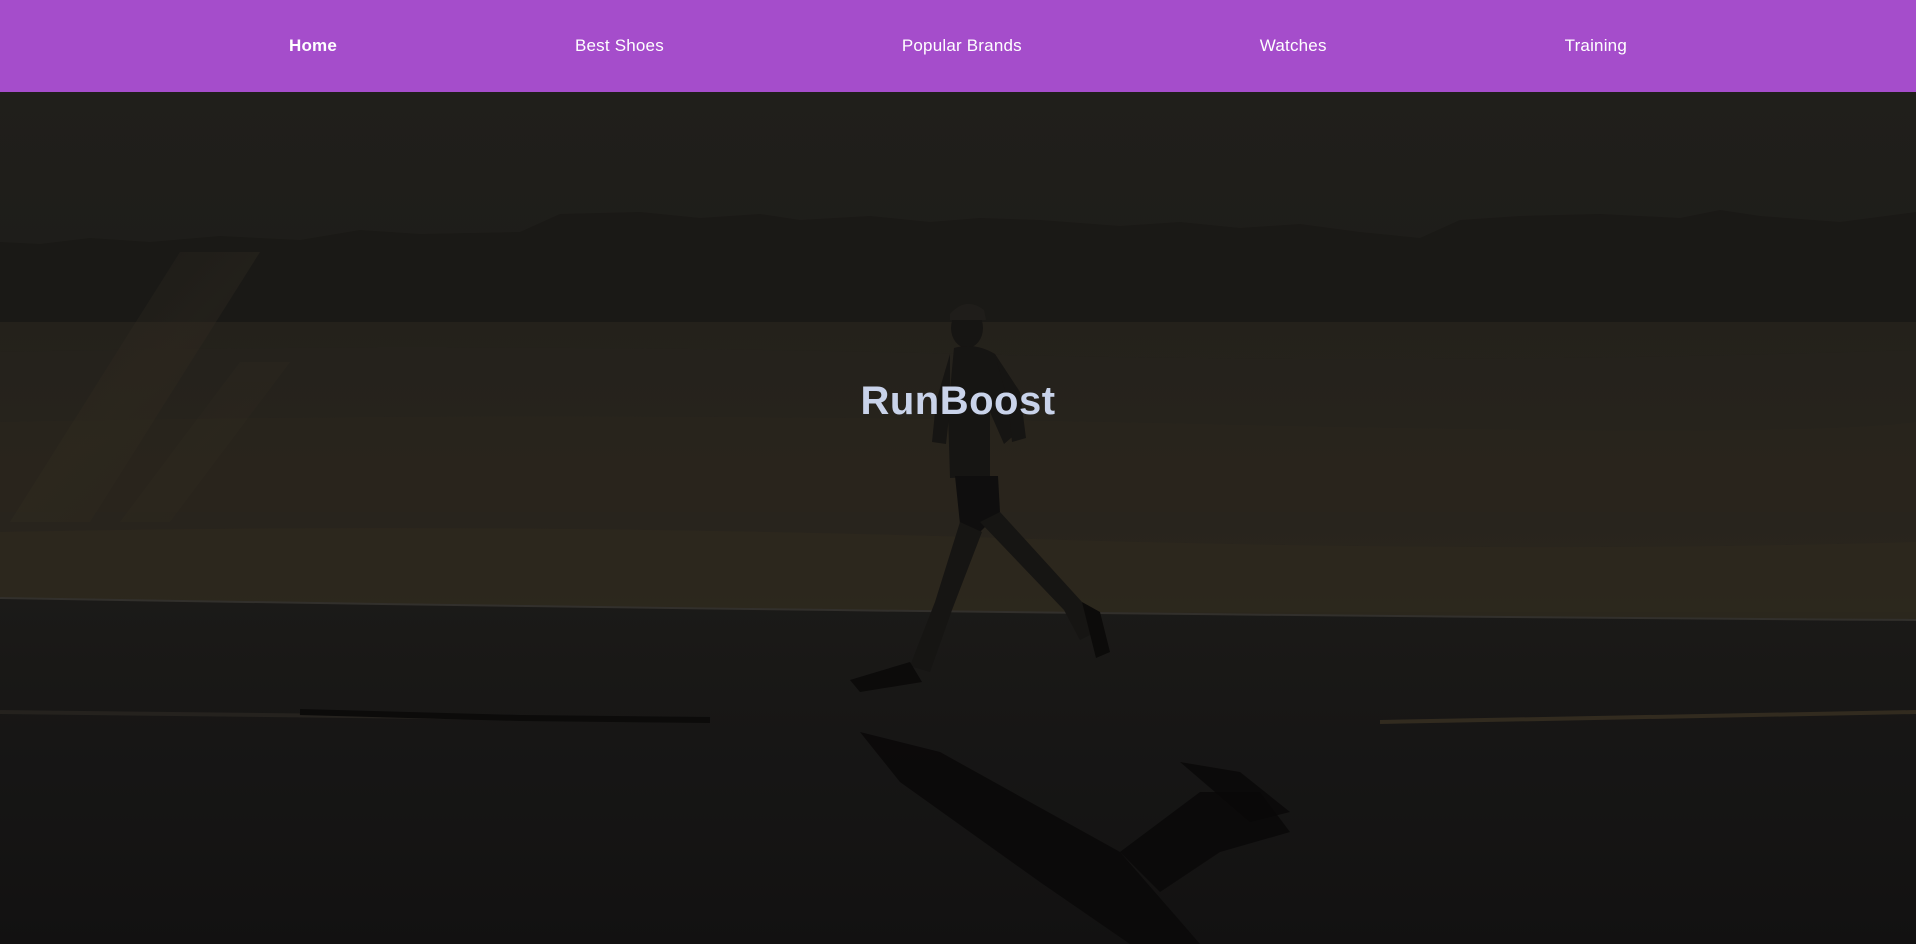 The height and width of the screenshot is (944, 1916). I want to click on nav-link-best-shoes: Best Shoes, so click(619, 46).